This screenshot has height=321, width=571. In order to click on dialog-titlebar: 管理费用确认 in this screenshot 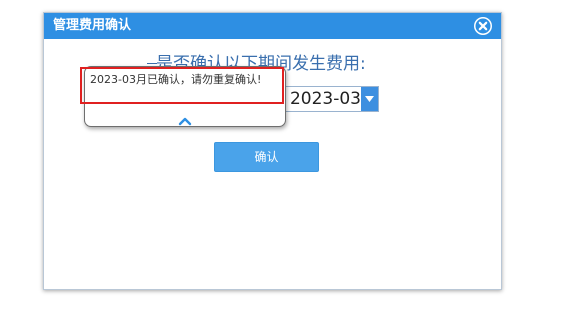, I will do `click(272, 26)`.